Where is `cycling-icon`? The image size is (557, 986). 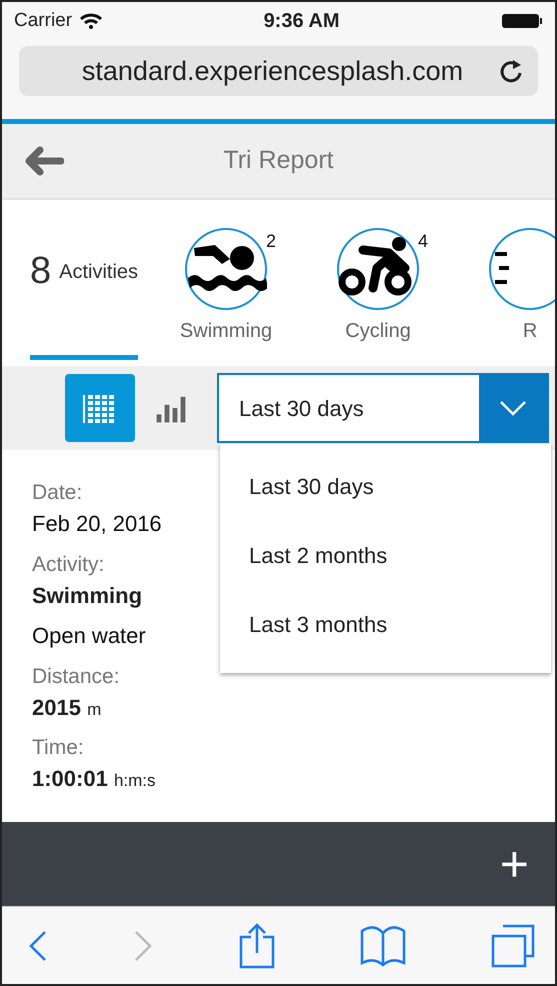 cycling-icon is located at coordinates (378, 269).